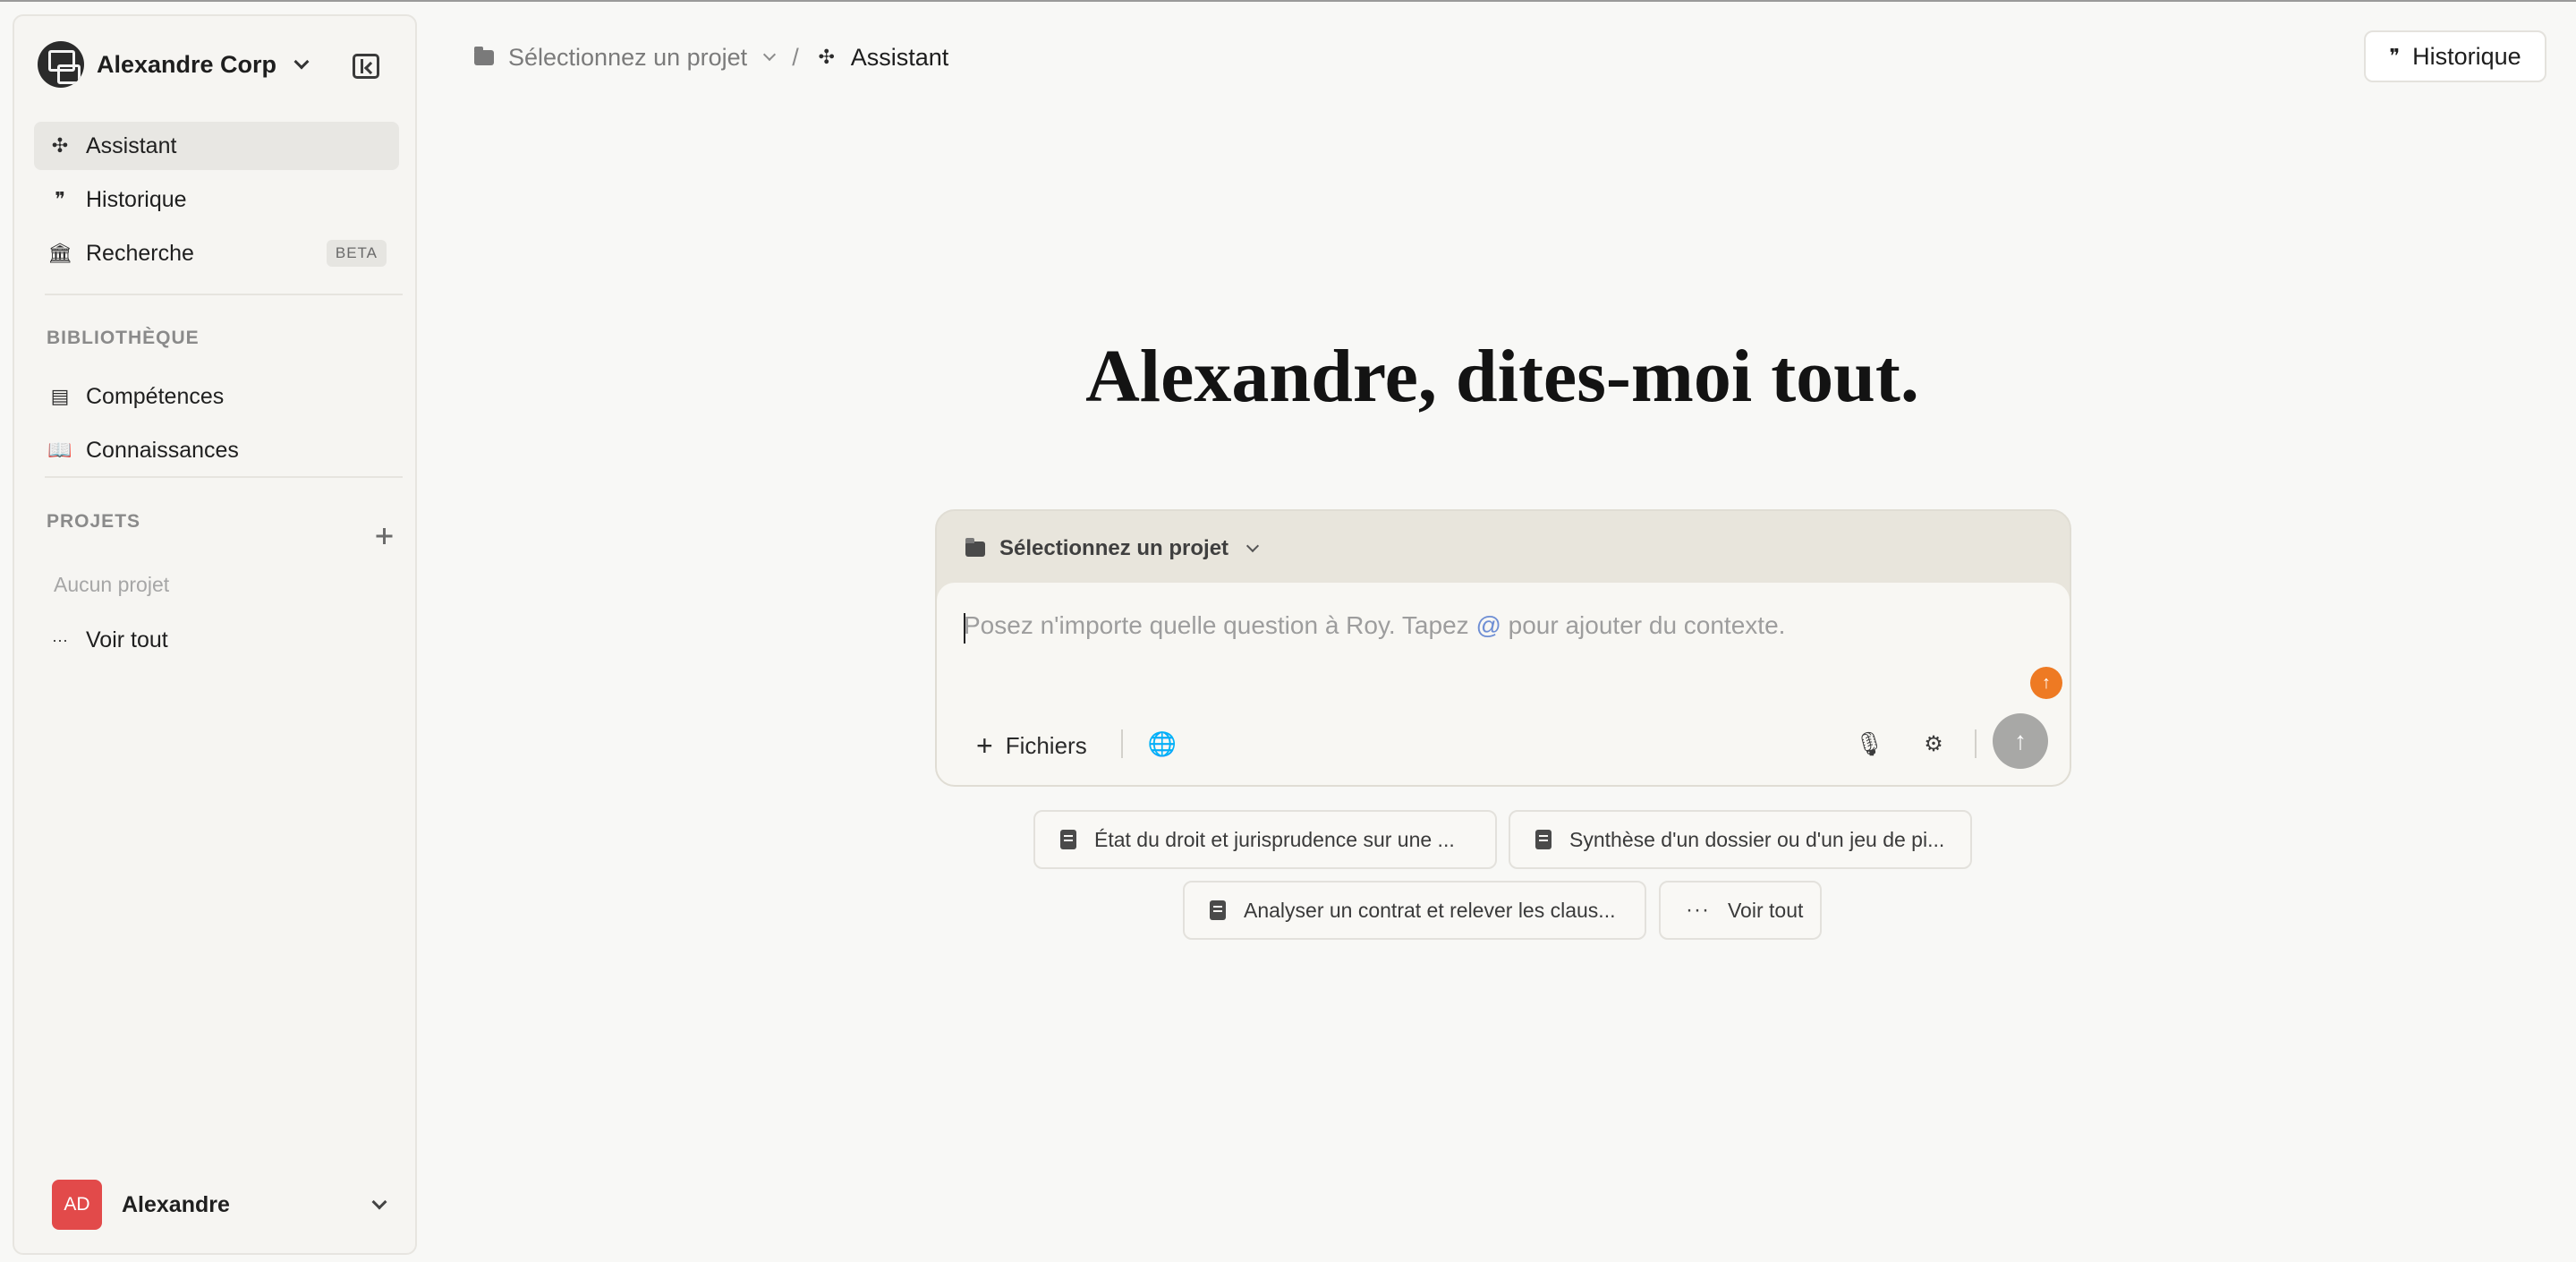 The height and width of the screenshot is (1262, 2576). I want to click on sidebar-item-label: Connaissances, so click(162, 450).